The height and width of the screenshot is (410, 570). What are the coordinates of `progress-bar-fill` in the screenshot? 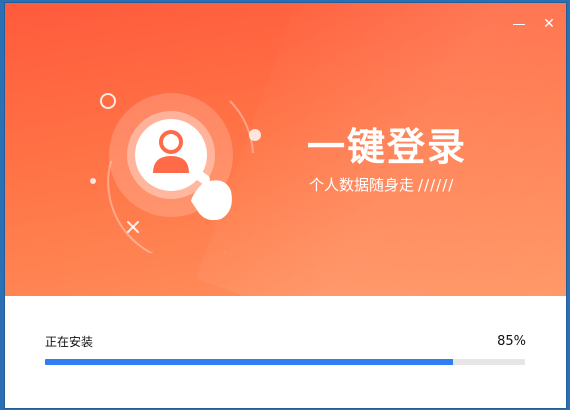 It's located at (249, 362).